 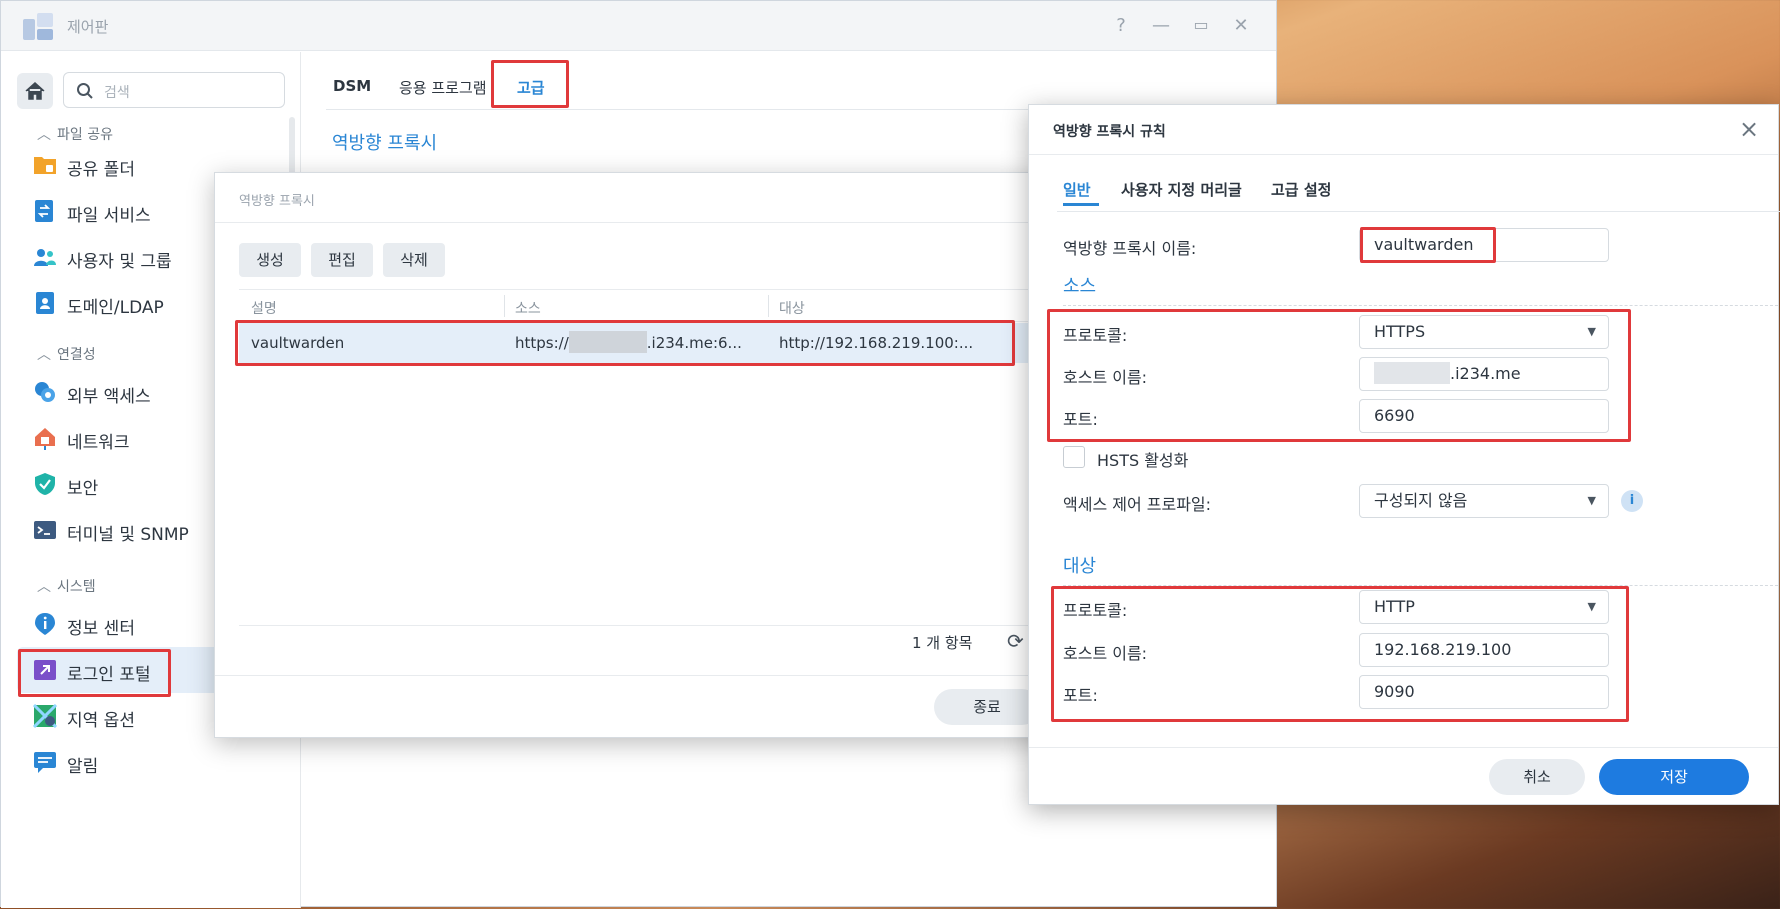 I want to click on column-description: 설명, so click(x=264, y=308).